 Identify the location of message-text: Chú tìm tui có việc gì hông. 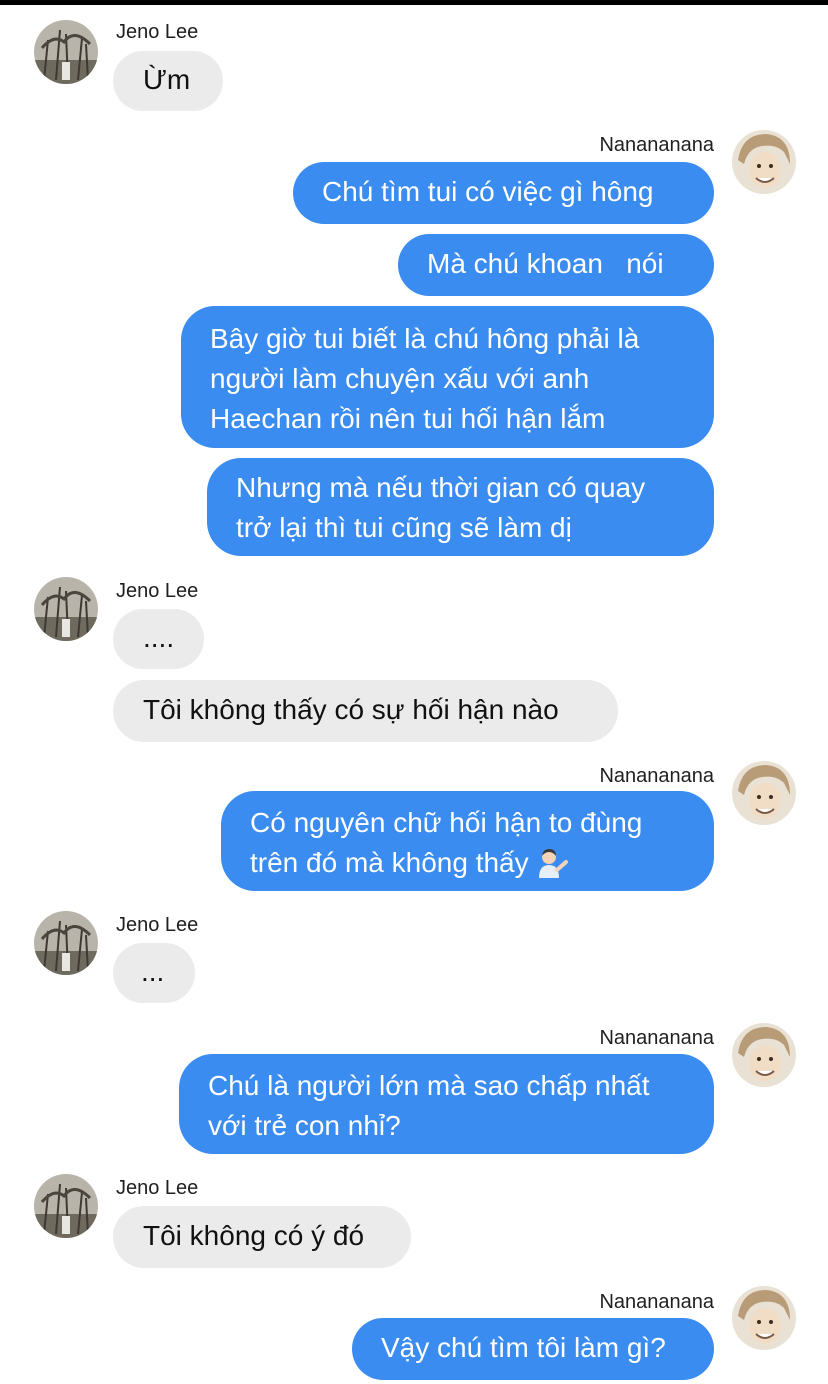
(488, 191).